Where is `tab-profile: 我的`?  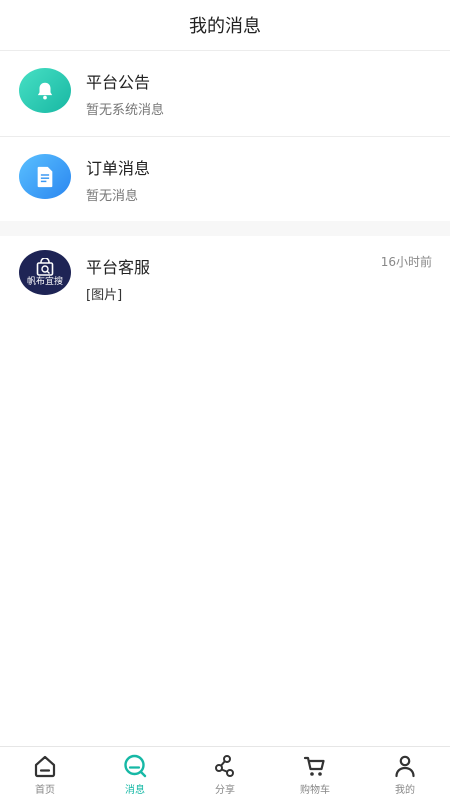 tab-profile: 我的 is located at coordinates (405, 774).